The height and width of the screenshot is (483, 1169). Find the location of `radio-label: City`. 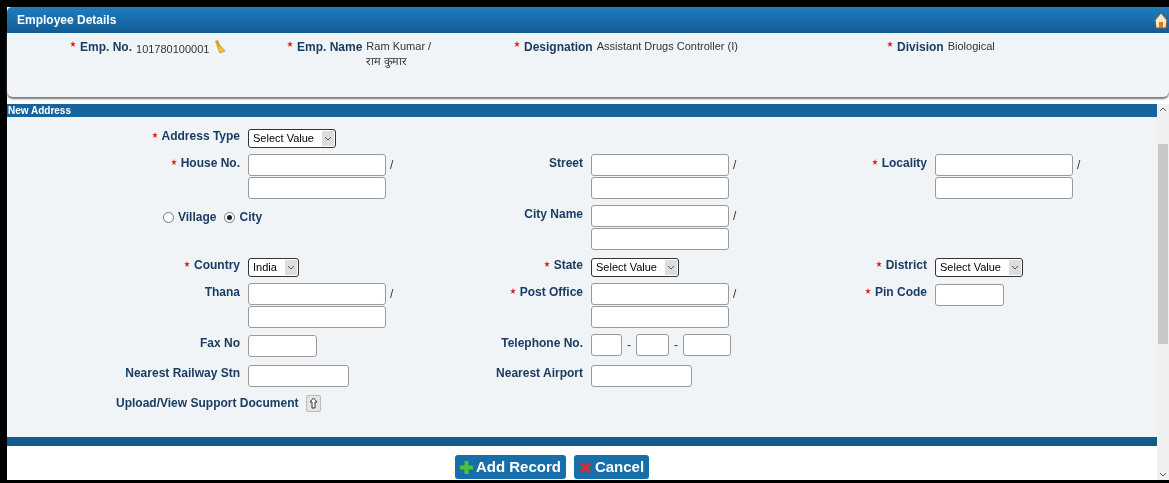

radio-label: City is located at coordinates (251, 217).